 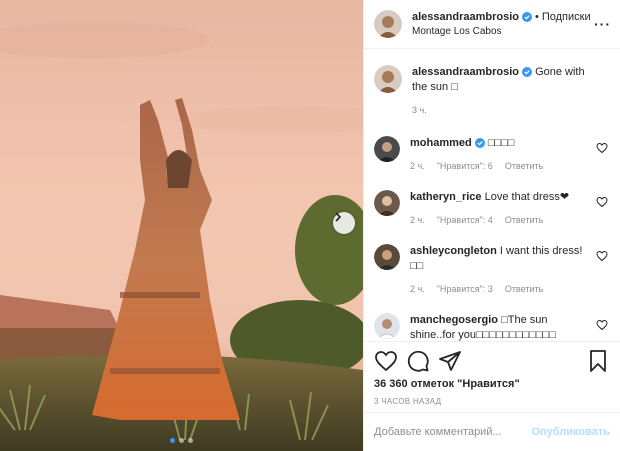 What do you see at coordinates (454, 87) in the screenshot?
I see `caption-emoji: □` at bounding box center [454, 87].